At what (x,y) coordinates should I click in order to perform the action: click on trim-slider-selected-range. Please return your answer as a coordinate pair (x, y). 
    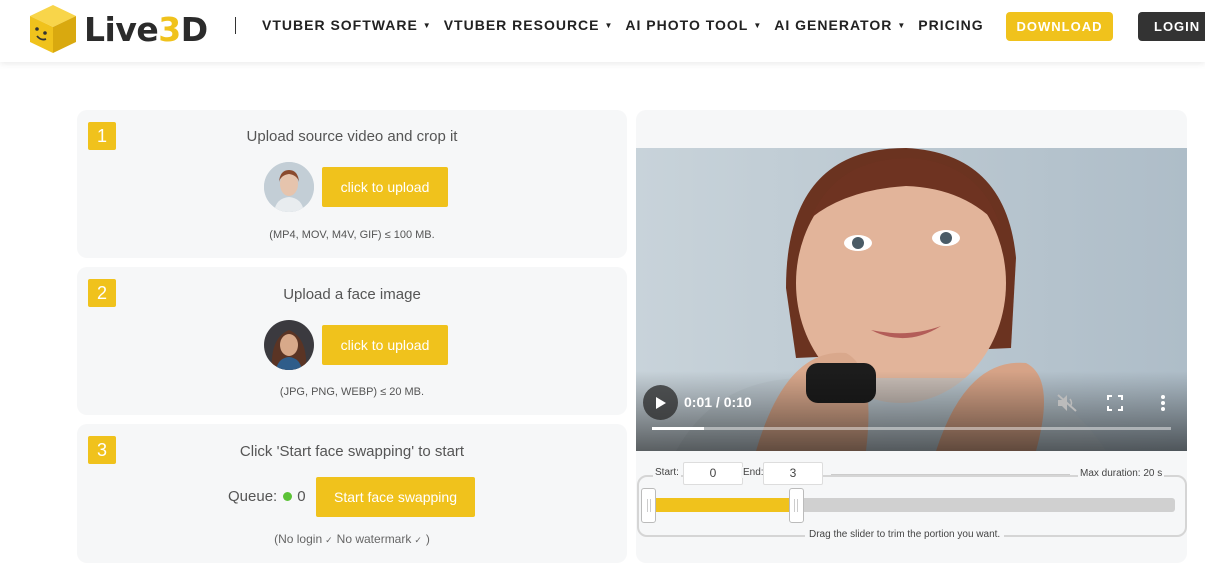
    Looking at the image, I should click on (722, 505).